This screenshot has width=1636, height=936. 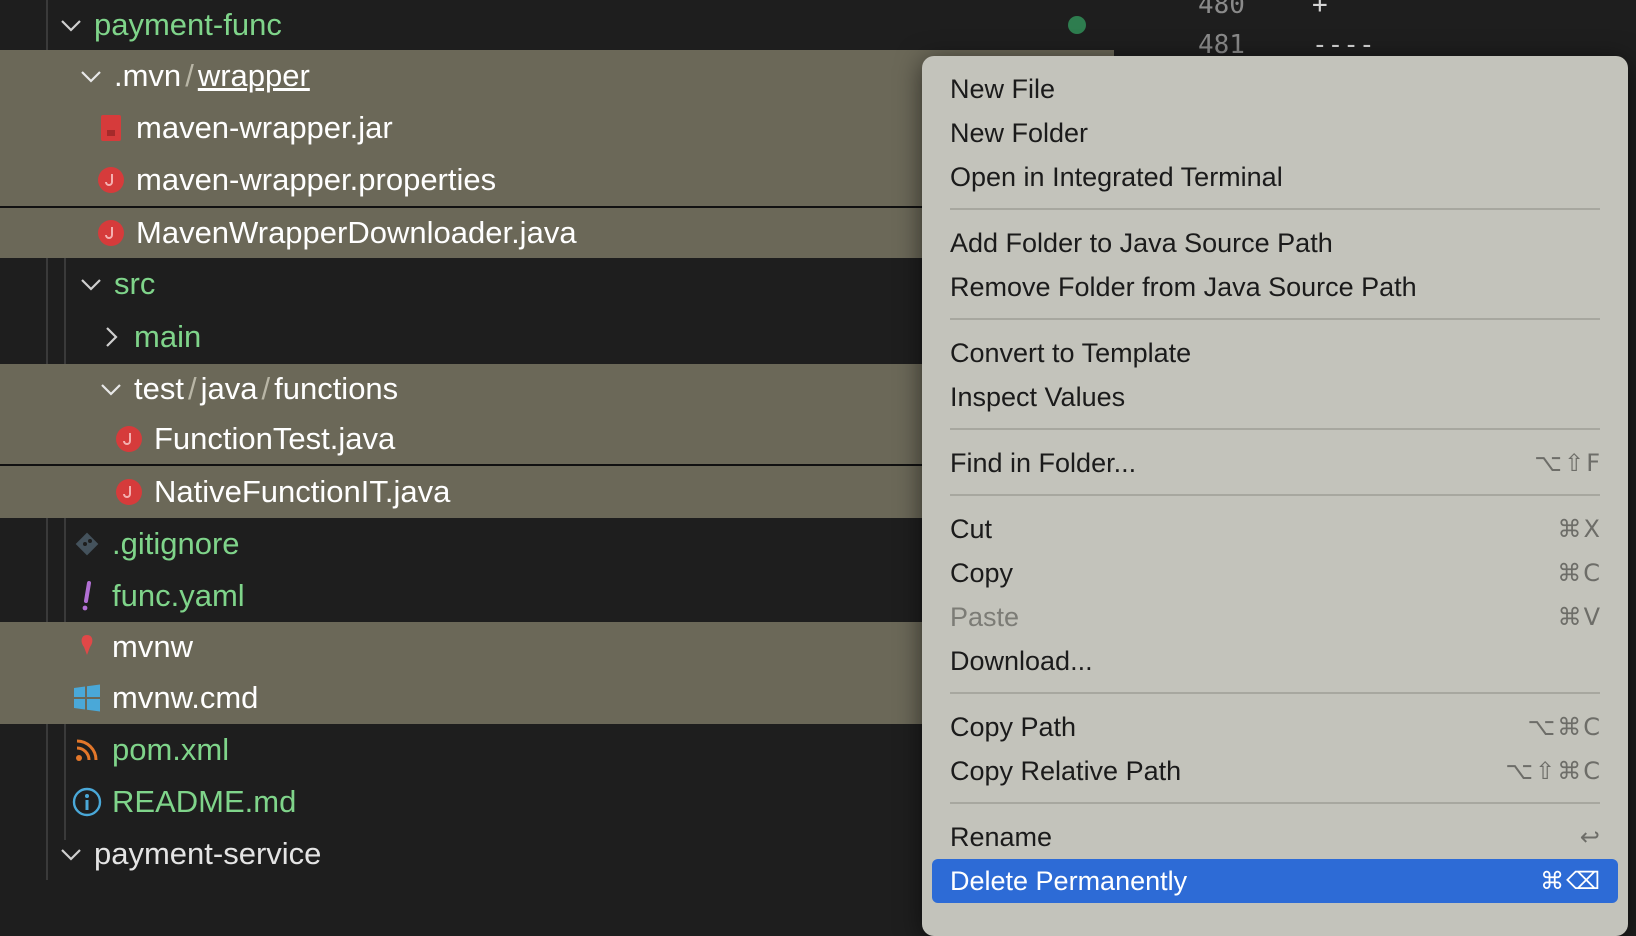 What do you see at coordinates (87, 647) in the screenshot?
I see `shell-icon` at bounding box center [87, 647].